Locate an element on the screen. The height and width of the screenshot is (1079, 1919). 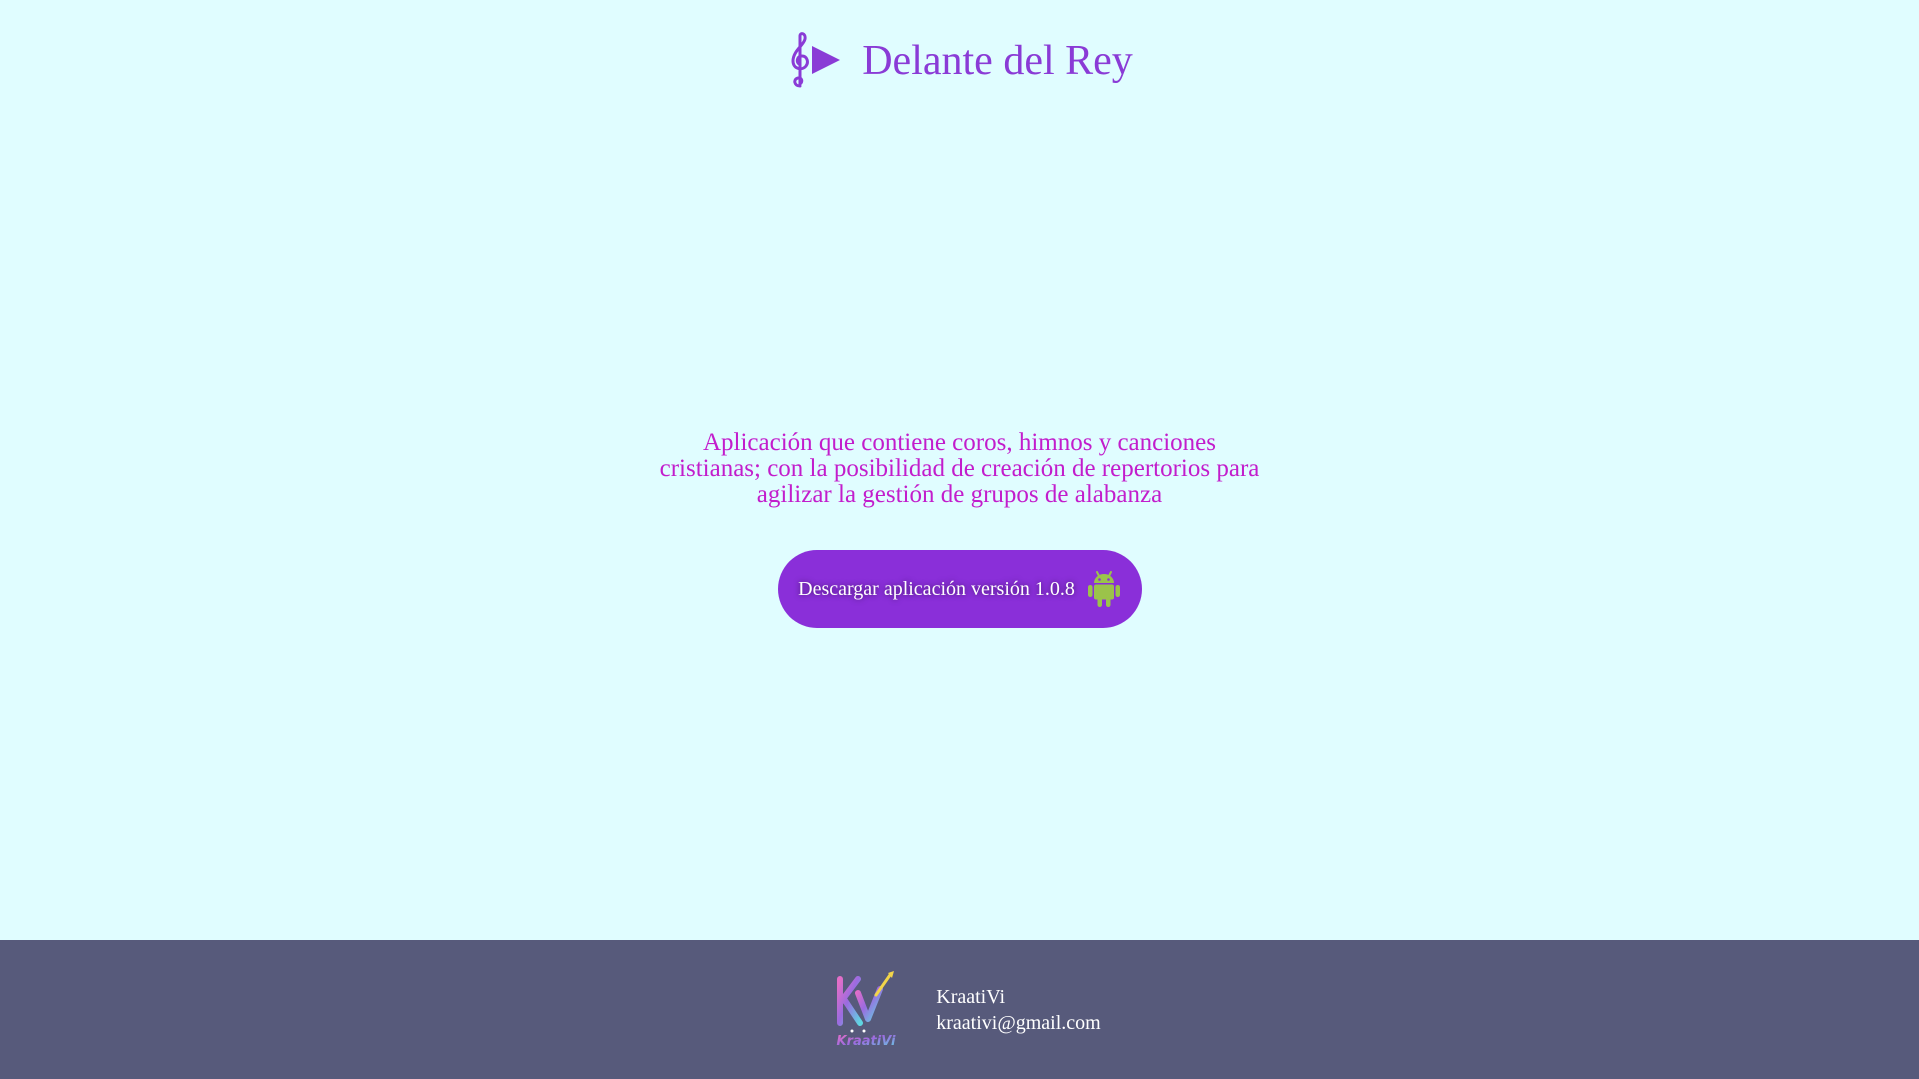
download-app-button: Descargar aplicación versión 1.0.8 is located at coordinates (959, 589).